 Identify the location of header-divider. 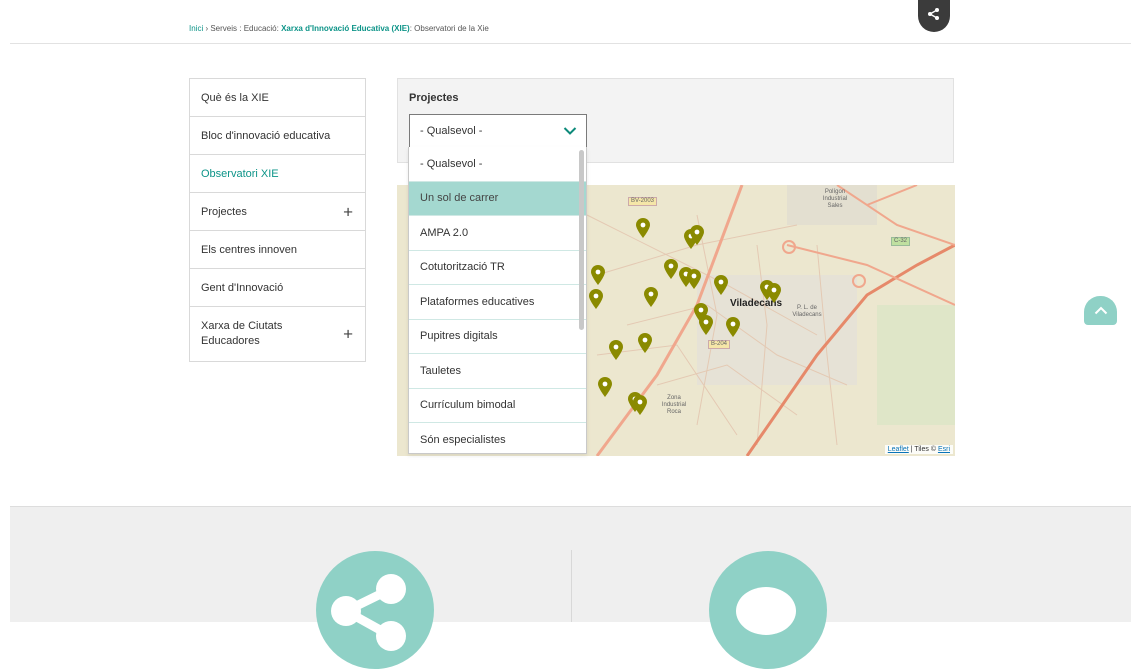
(570, 43).